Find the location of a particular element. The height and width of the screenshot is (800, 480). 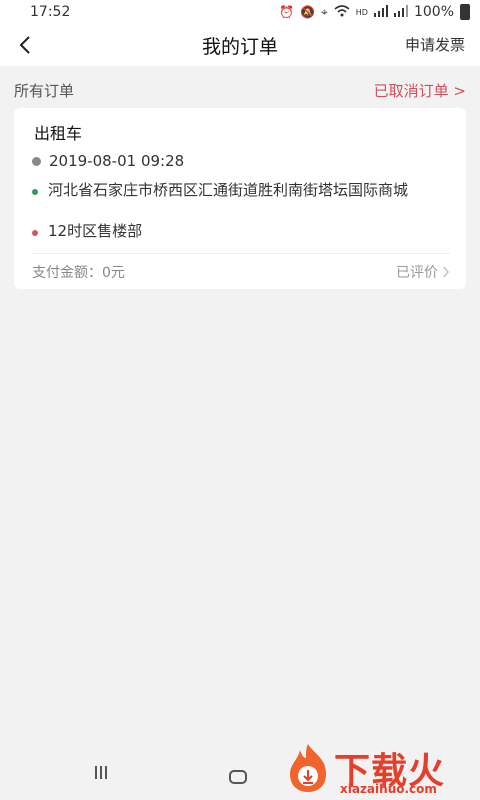

hd-icon: HD is located at coordinates (361, 12).